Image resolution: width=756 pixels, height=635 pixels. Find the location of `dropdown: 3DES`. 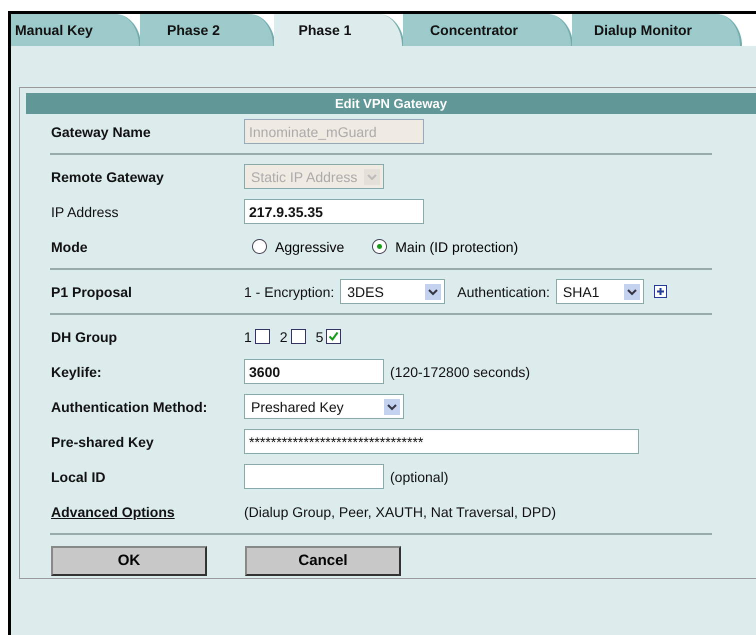

dropdown: 3DES is located at coordinates (393, 291).